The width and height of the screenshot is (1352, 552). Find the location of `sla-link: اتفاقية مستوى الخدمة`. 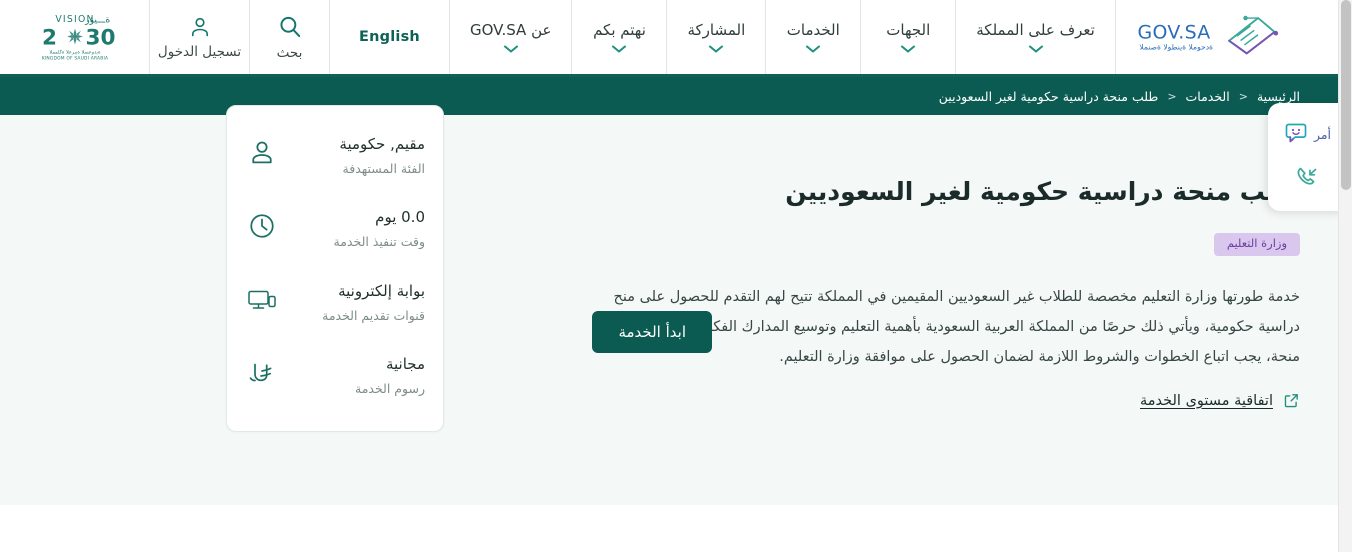

sla-link: اتفاقية مستوى الخدمة is located at coordinates (1206, 401).